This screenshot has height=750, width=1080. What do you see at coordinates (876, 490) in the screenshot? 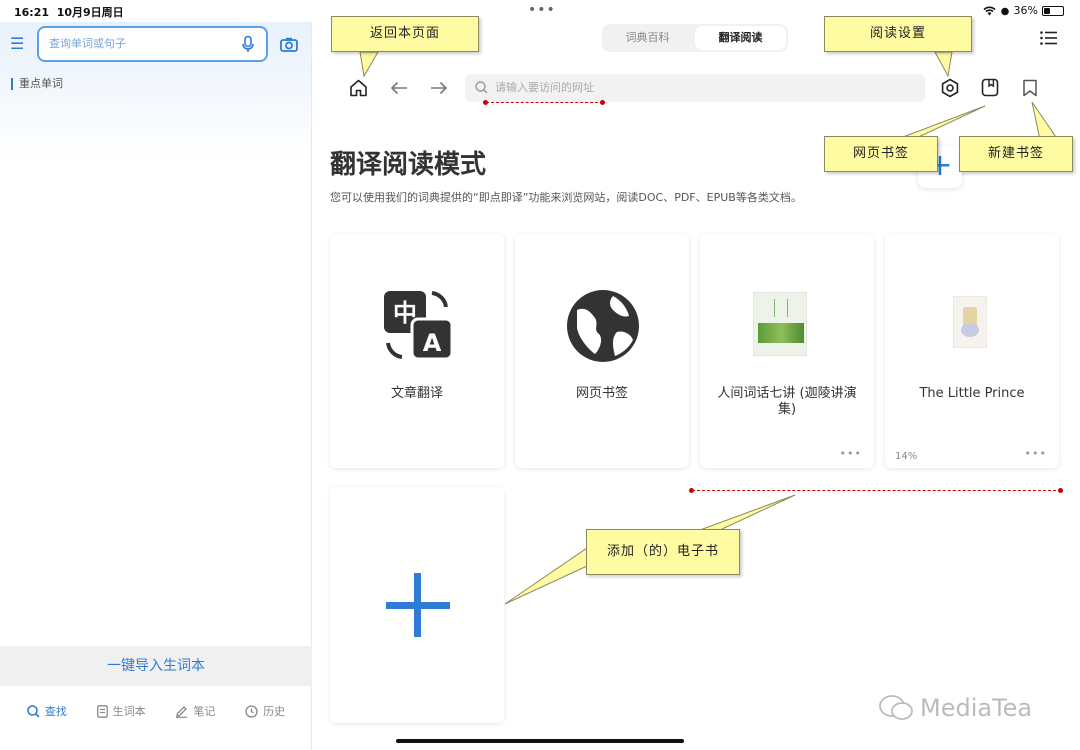
I see `underline-books` at bounding box center [876, 490].